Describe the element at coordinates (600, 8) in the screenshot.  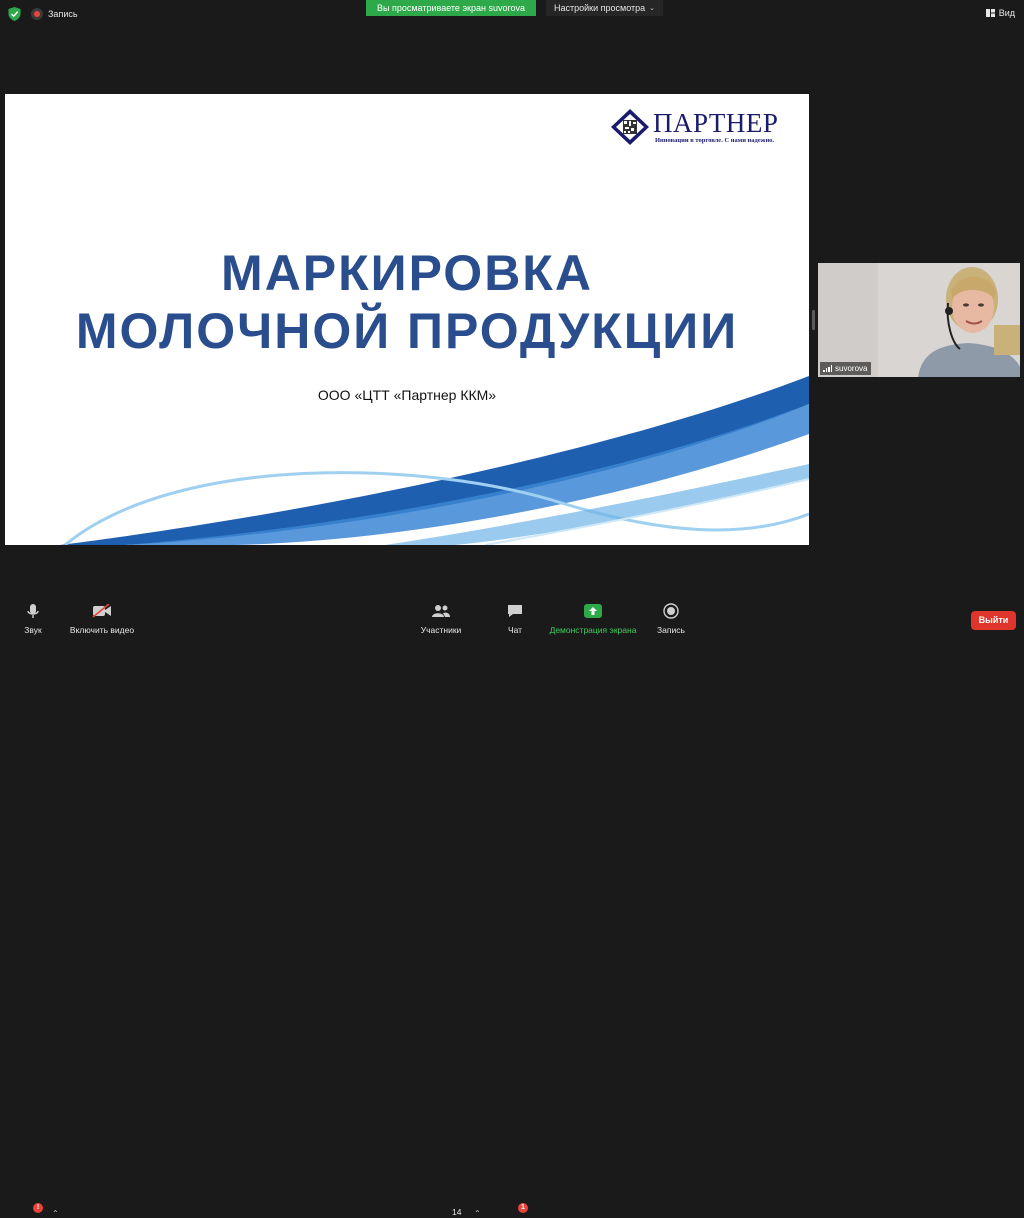
I see `view-settings-label: Настройки просмотра` at that location.